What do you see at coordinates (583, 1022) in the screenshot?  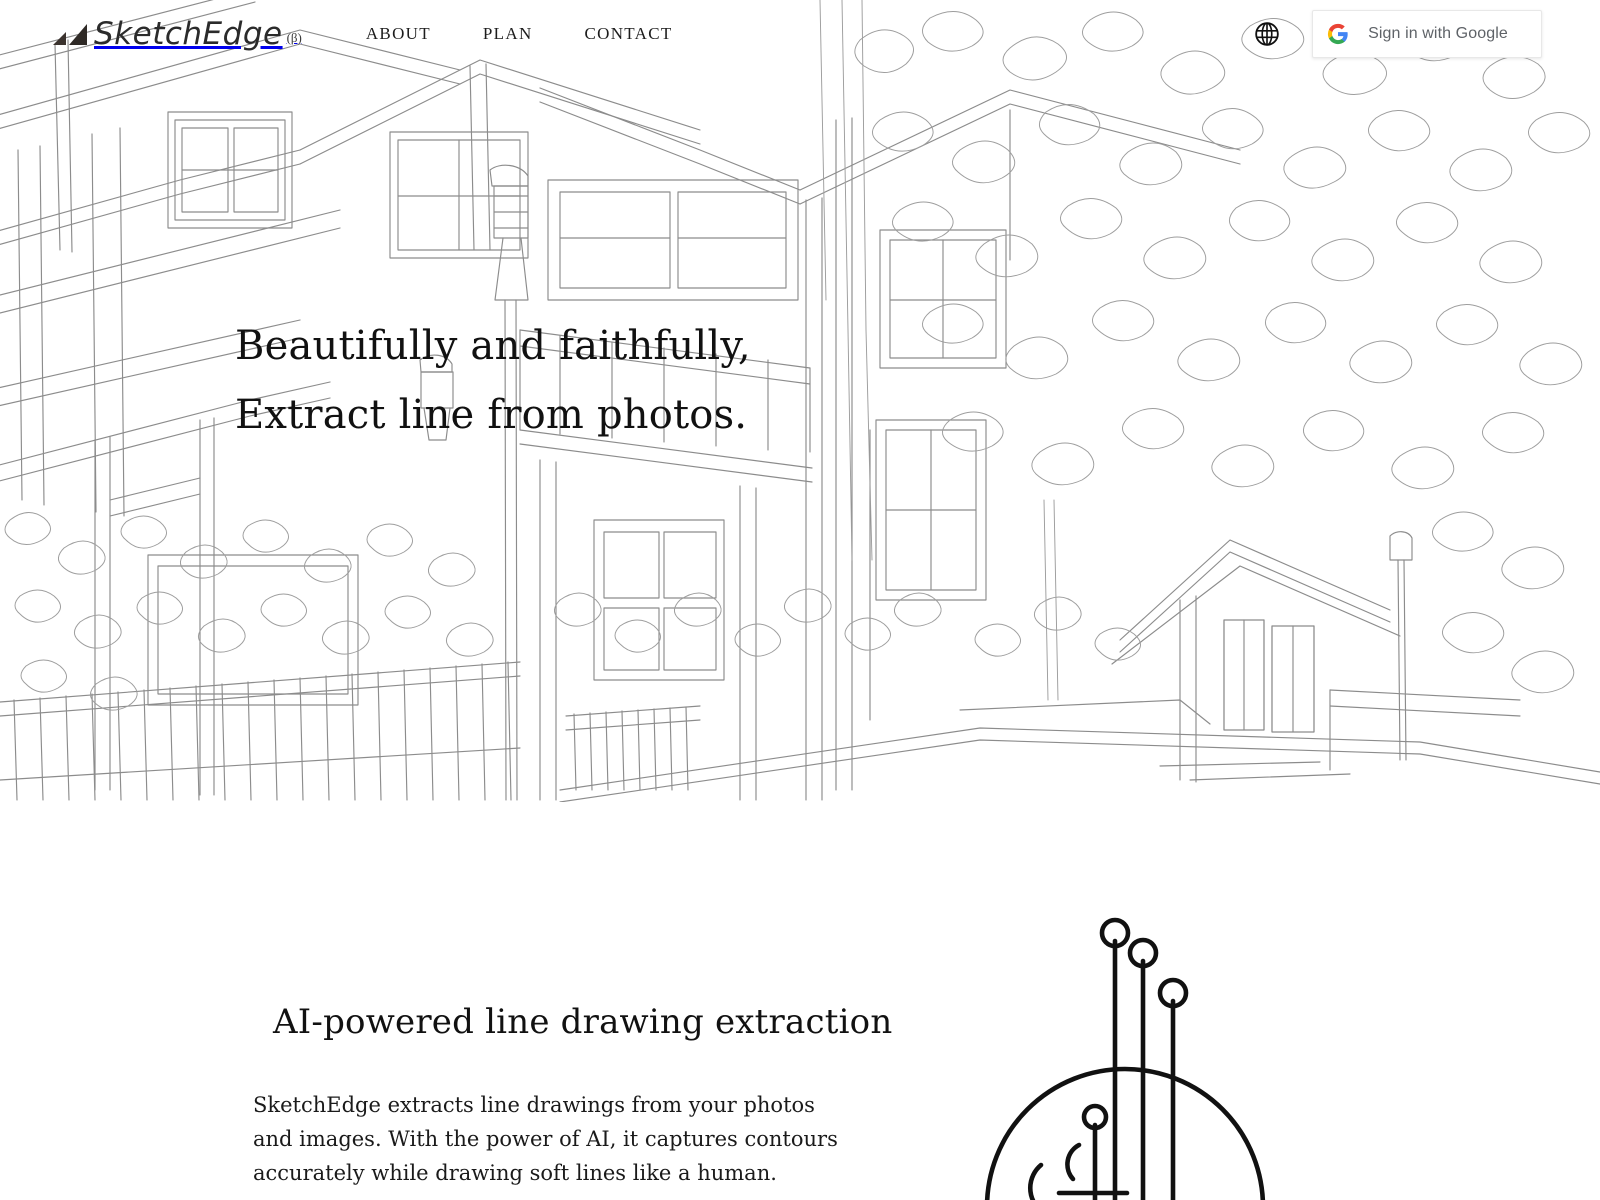 I see `feature-heading: AI-powered line drawing extraction` at bounding box center [583, 1022].